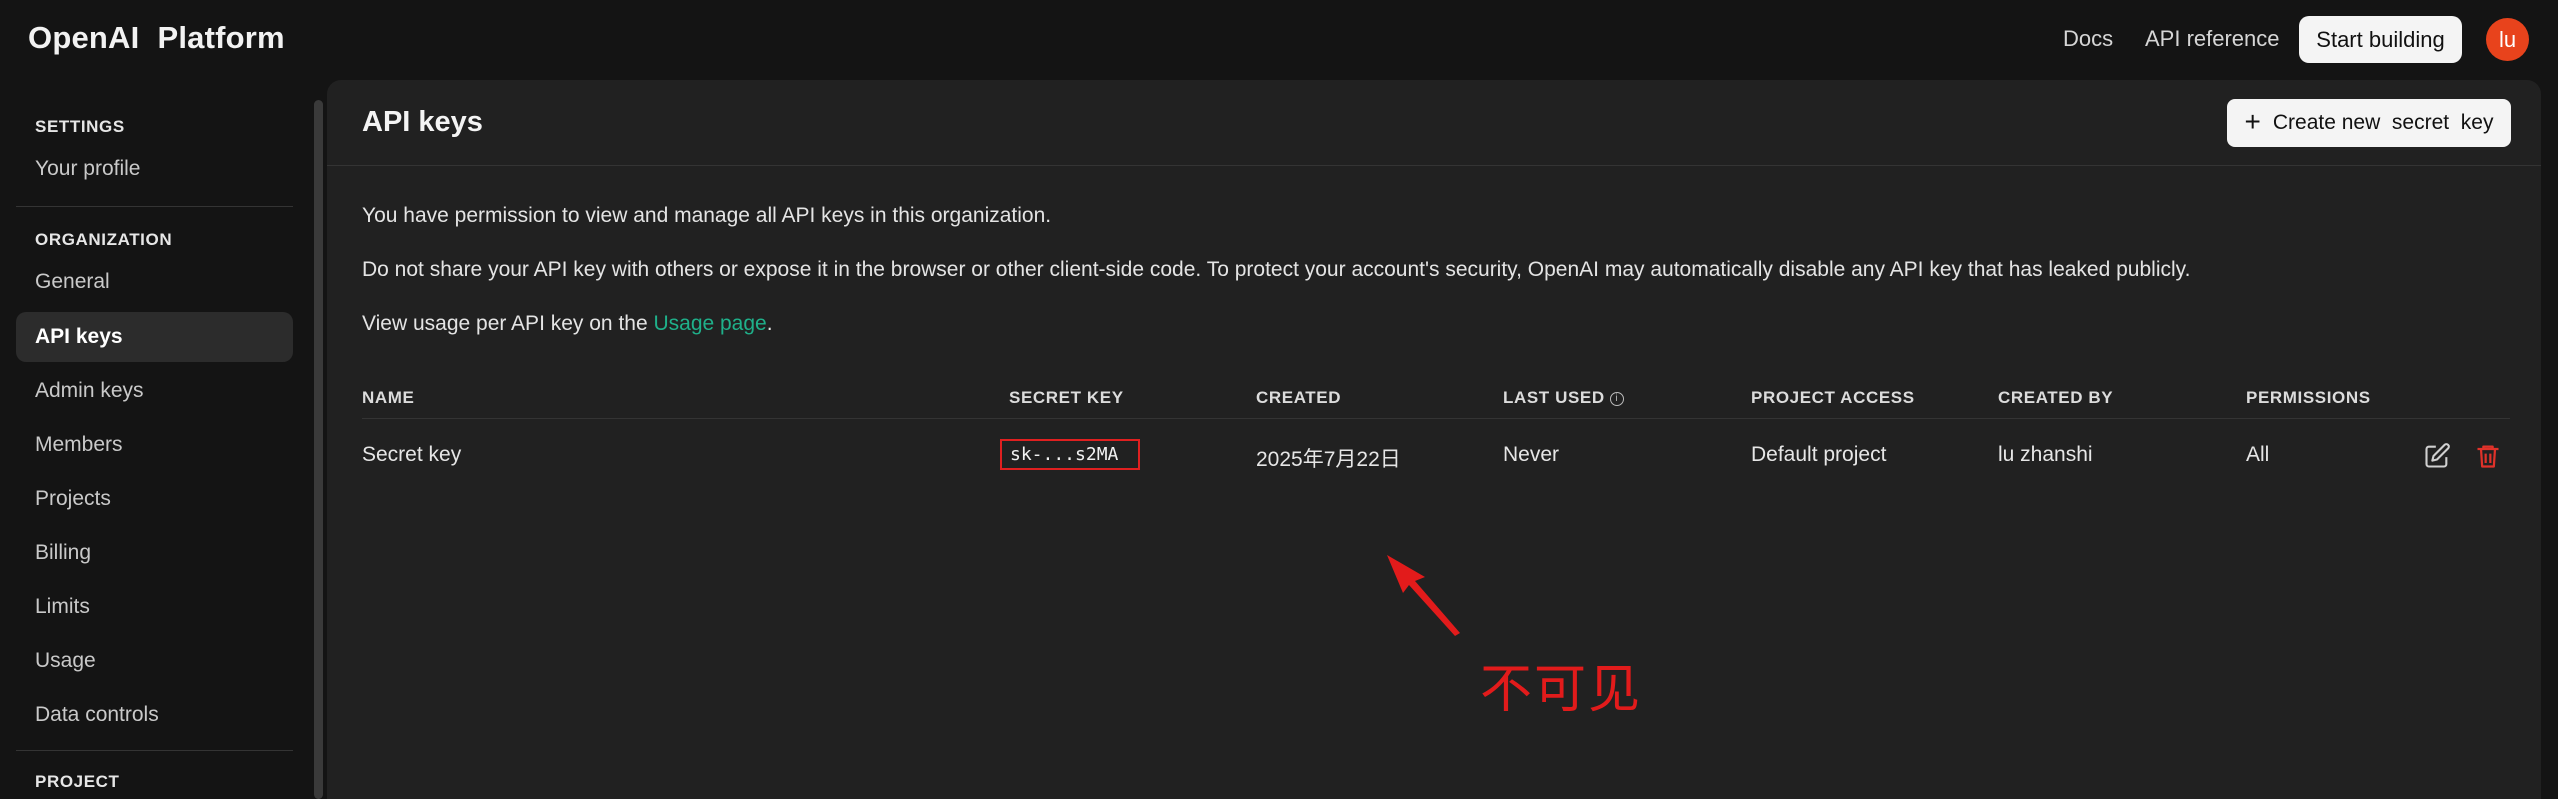 The height and width of the screenshot is (799, 2558). I want to click on secret-key-cell: sk-...s2MA, so click(1070, 454).